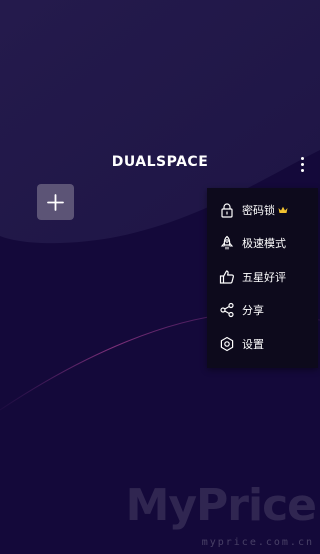 The height and width of the screenshot is (554, 320). I want to click on app-logo: DUALSPACE, so click(160, 162).